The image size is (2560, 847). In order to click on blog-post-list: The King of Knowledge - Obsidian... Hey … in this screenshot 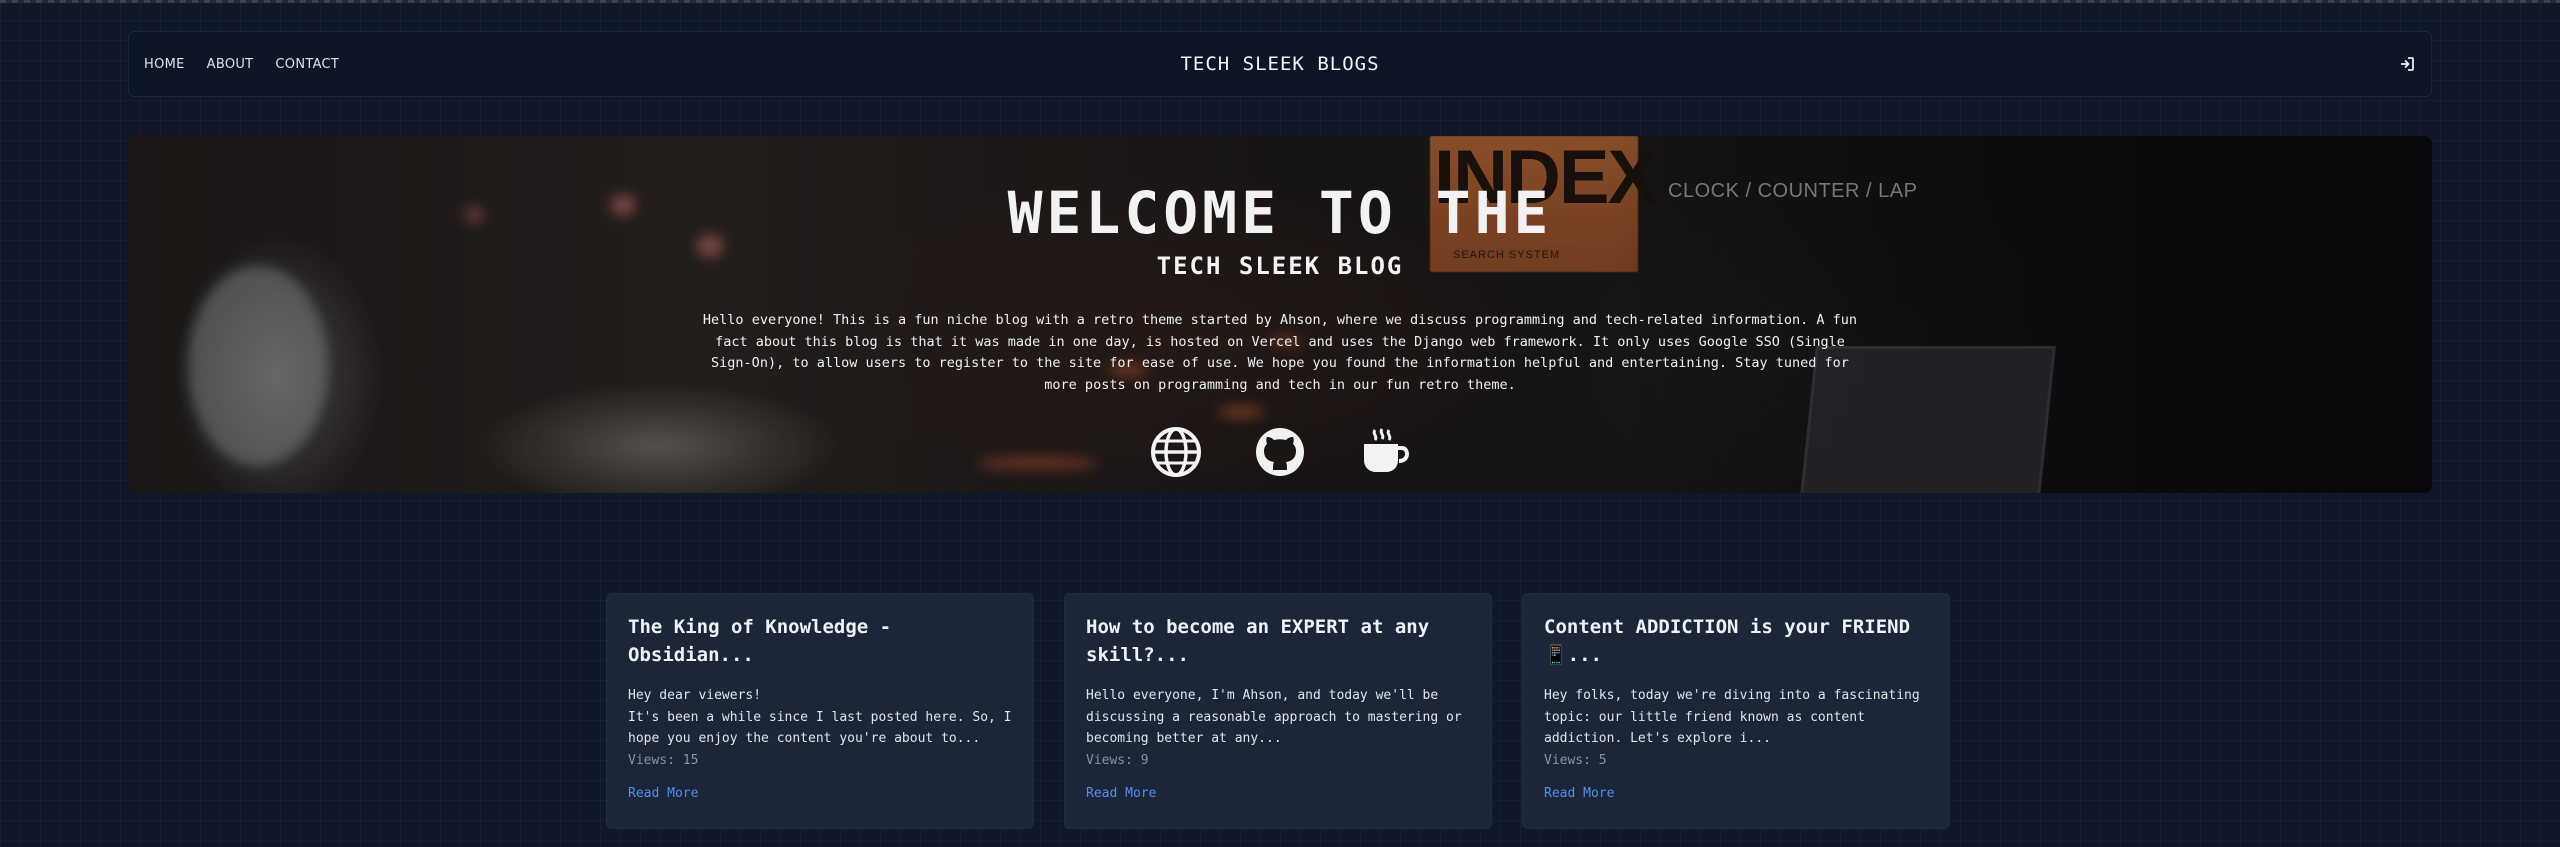, I will do `click(1278, 711)`.